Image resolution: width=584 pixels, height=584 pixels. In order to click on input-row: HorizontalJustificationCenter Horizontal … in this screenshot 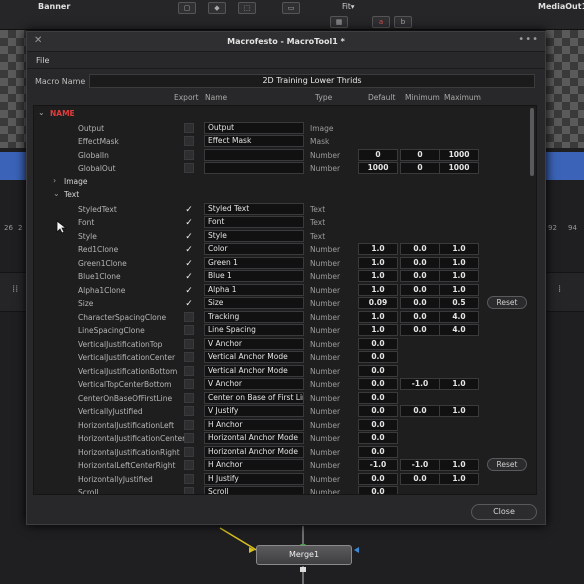, I will do `click(284, 439)`.